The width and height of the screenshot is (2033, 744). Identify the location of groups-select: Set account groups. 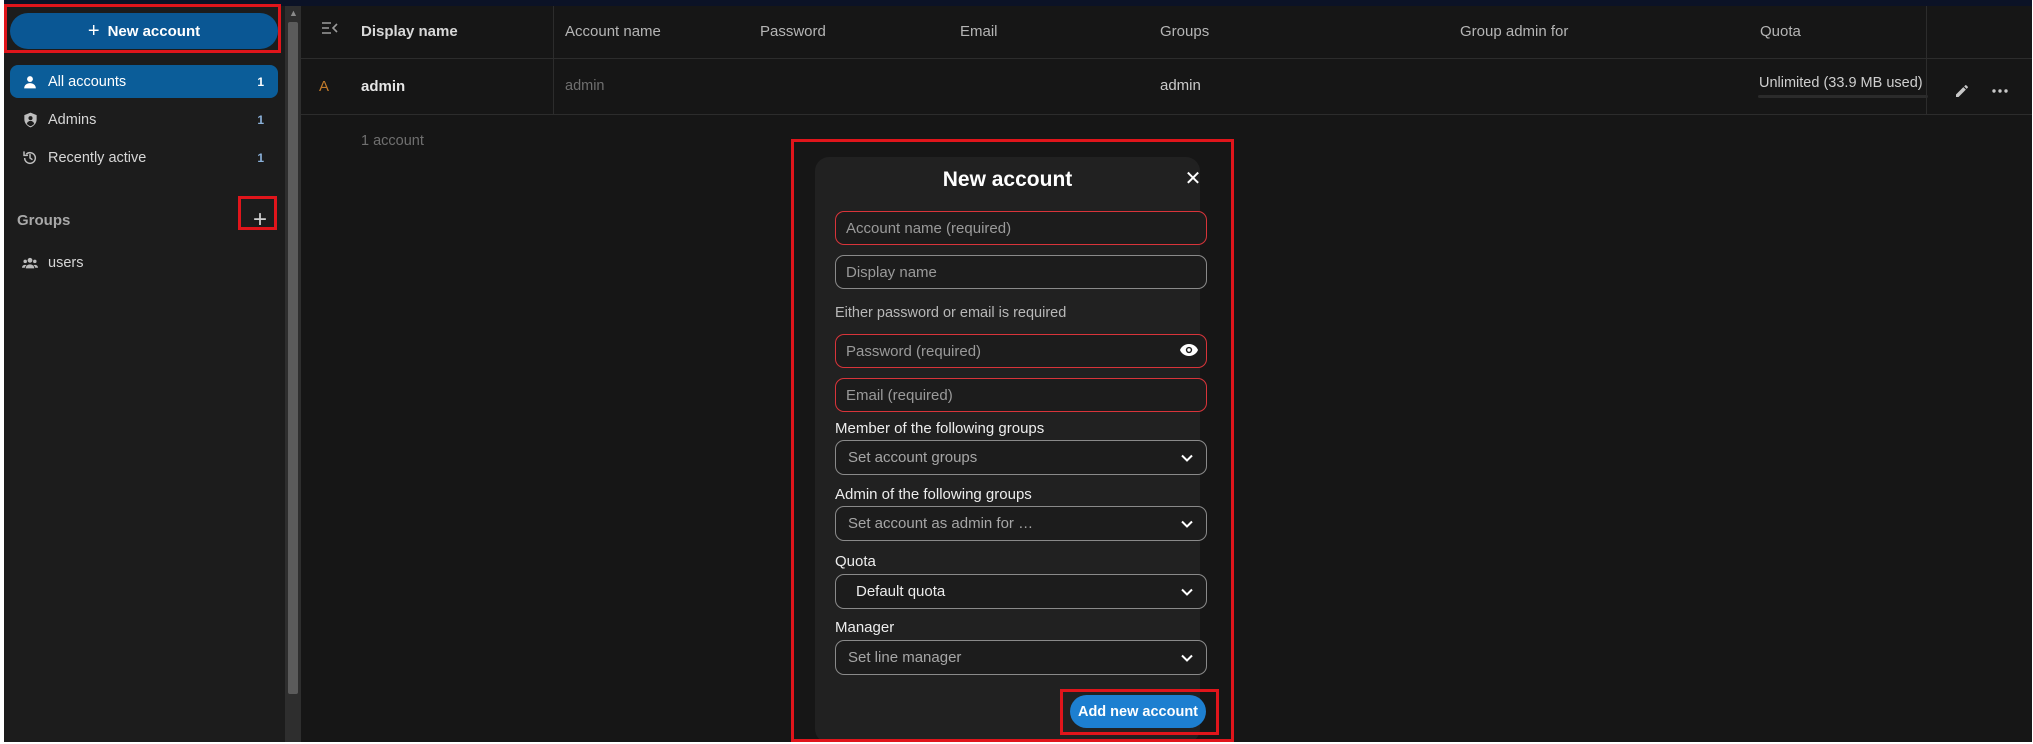
(1021, 457).